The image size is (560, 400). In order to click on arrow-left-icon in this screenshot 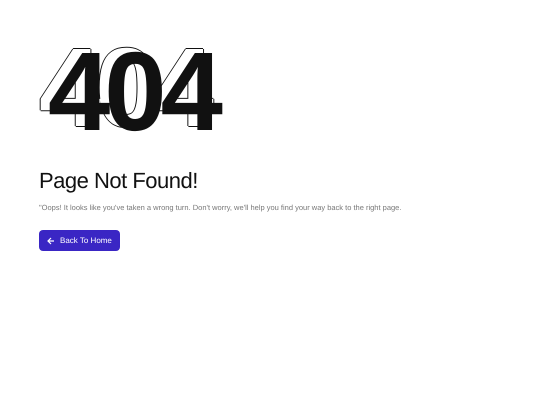, I will do `click(51, 240)`.